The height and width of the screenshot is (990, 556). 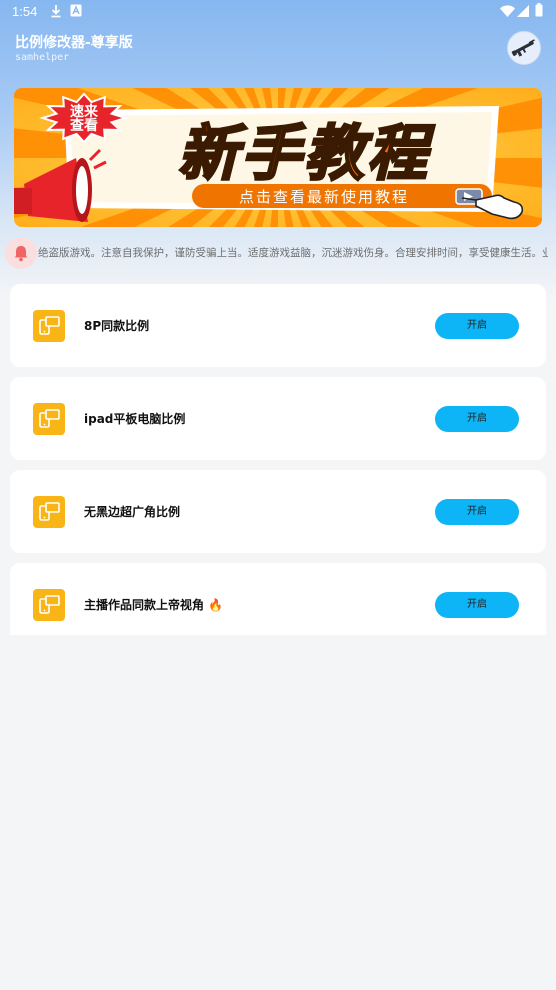 I want to click on status-time: 1:54, so click(x=25, y=11).